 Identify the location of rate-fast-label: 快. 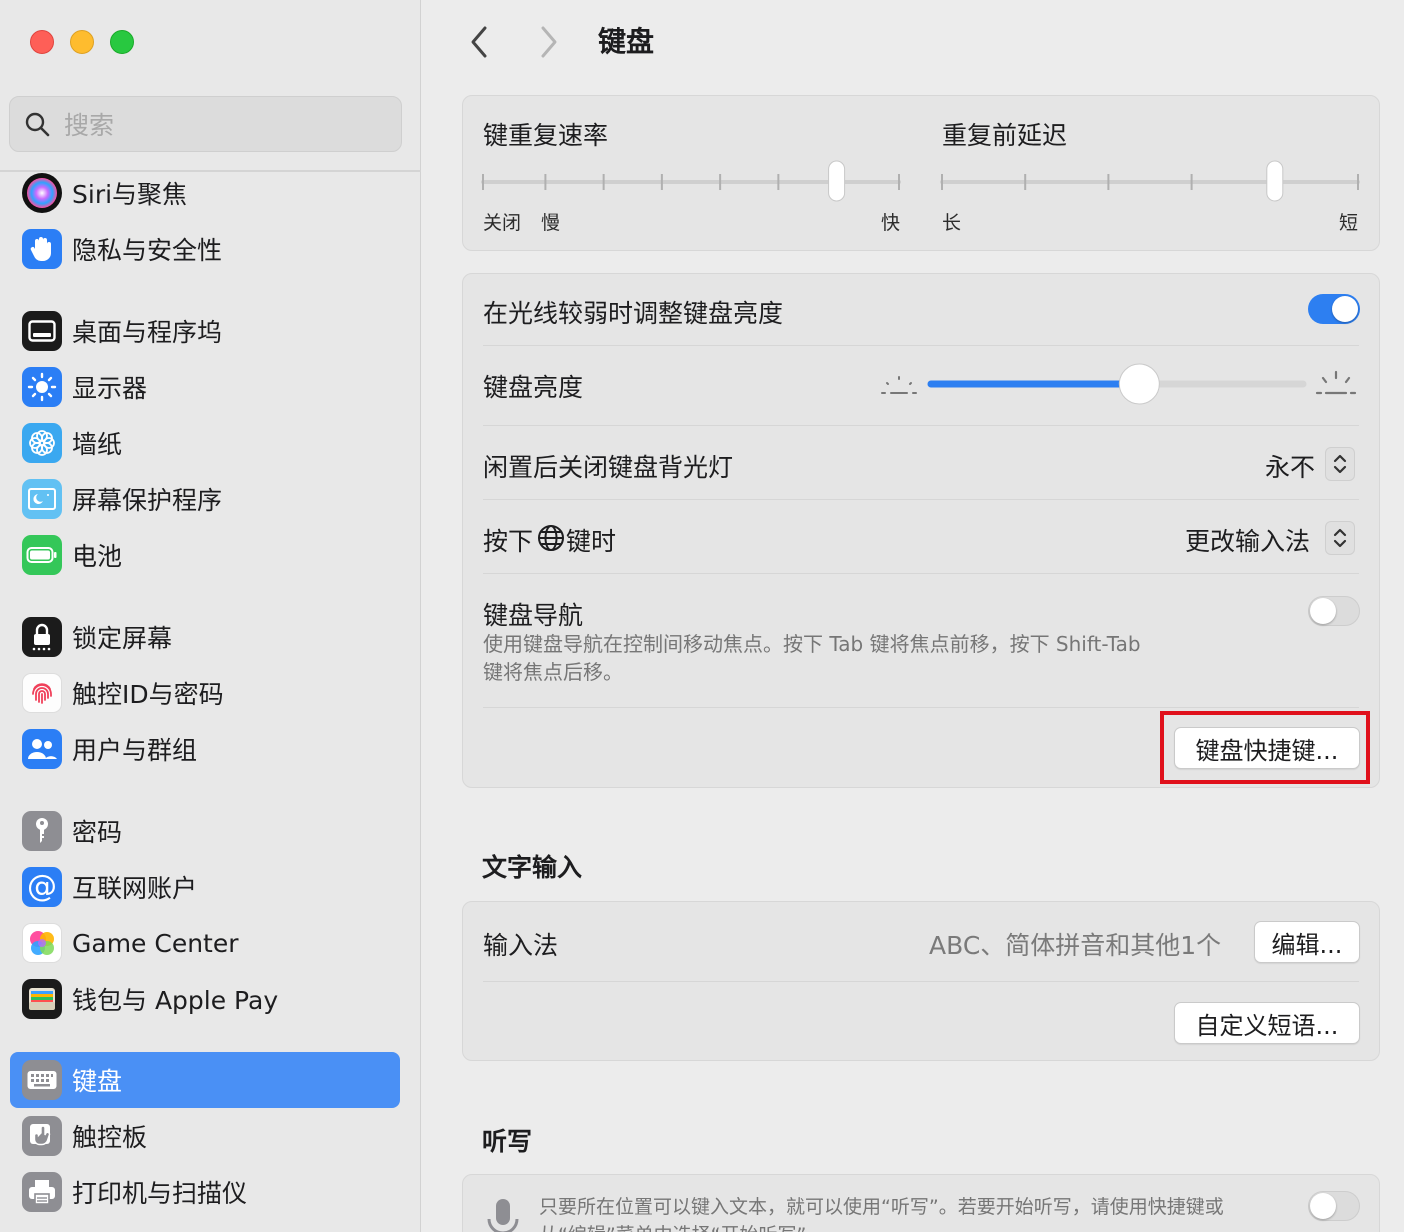
(891, 223).